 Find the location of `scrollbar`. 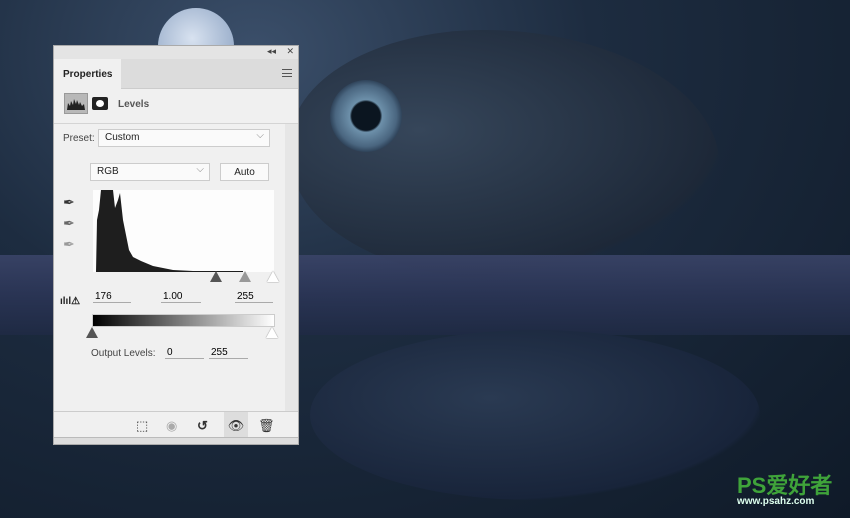

scrollbar is located at coordinates (291, 267).